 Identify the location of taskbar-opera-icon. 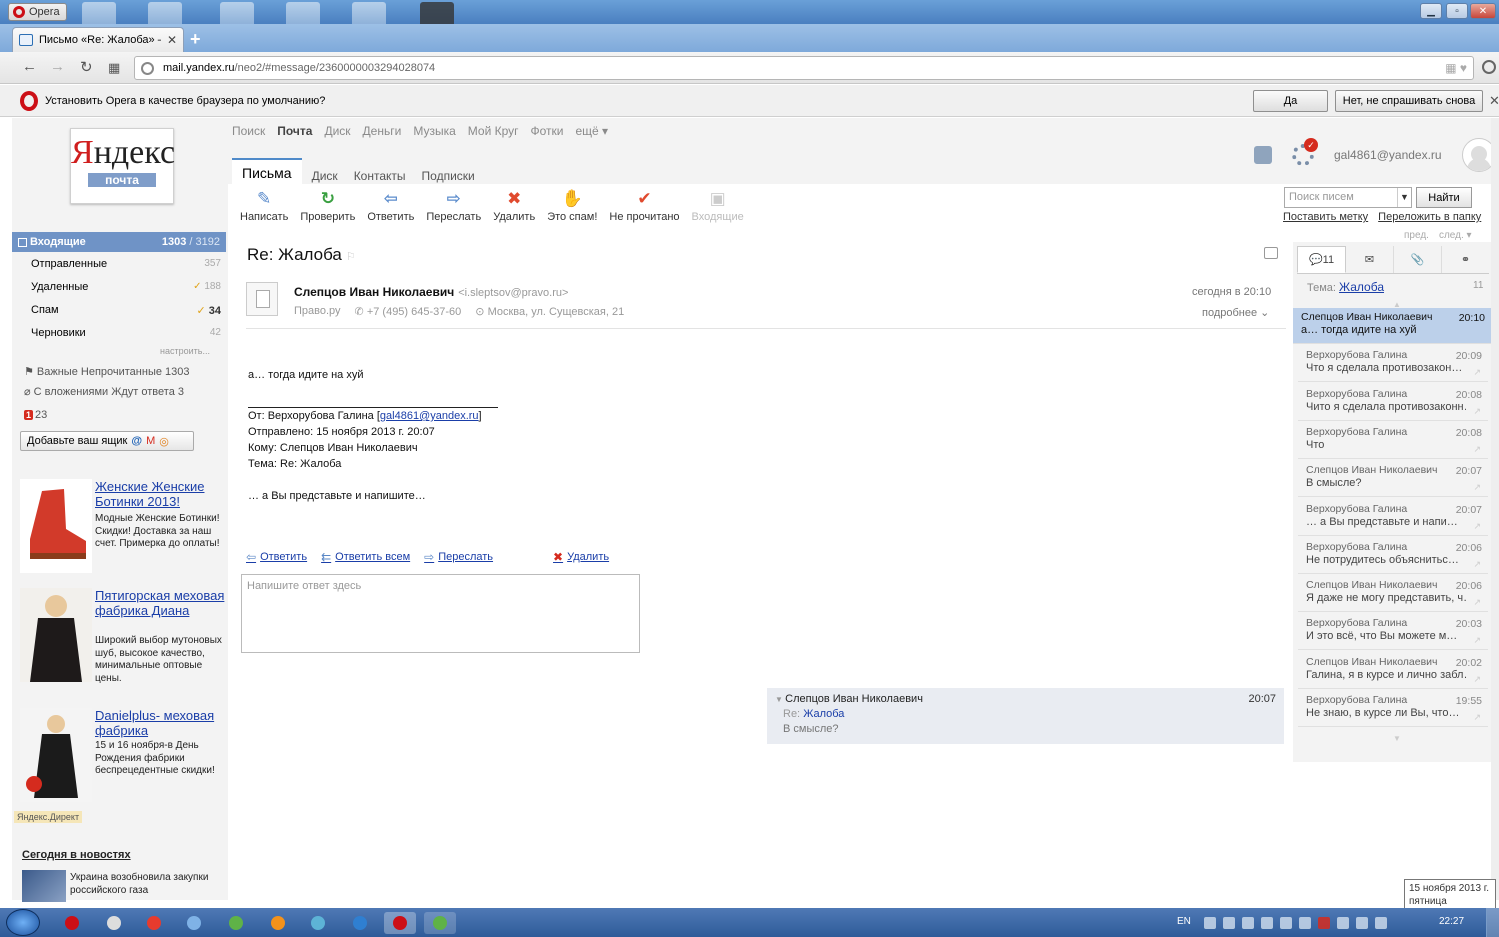
(72, 923).